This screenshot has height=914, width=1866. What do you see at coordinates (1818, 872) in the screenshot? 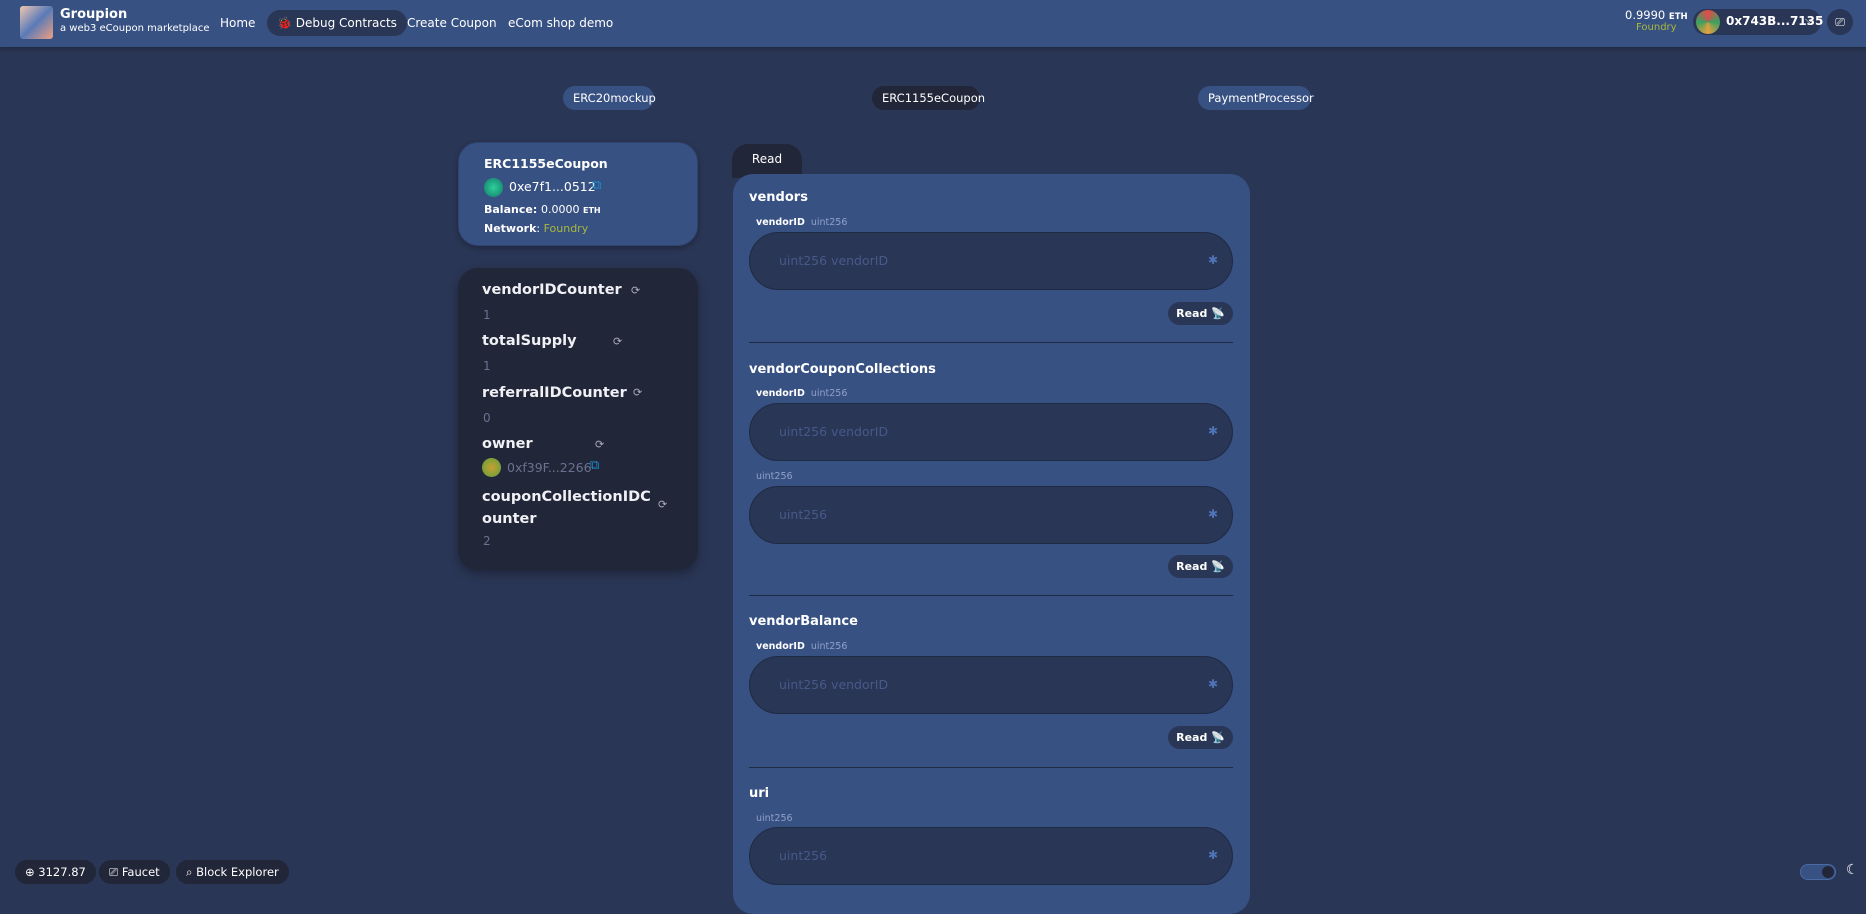
I see `theme-toggle` at bounding box center [1818, 872].